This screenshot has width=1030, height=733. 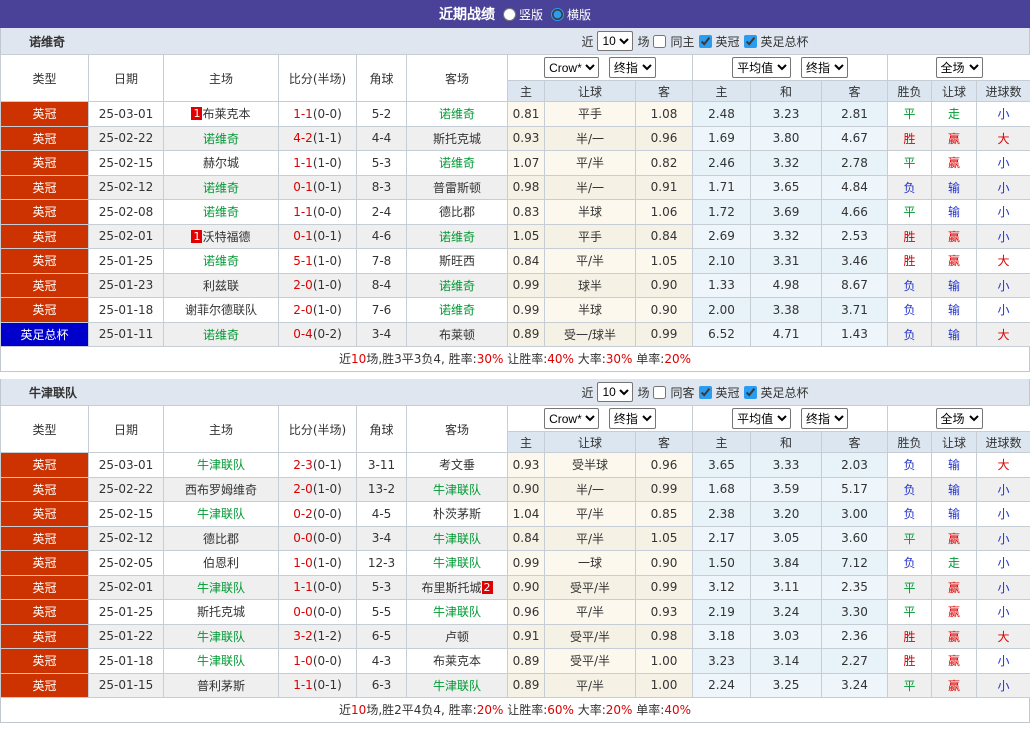 What do you see at coordinates (457, 261) in the screenshot?
I see `away-team-link: 斯旺西` at bounding box center [457, 261].